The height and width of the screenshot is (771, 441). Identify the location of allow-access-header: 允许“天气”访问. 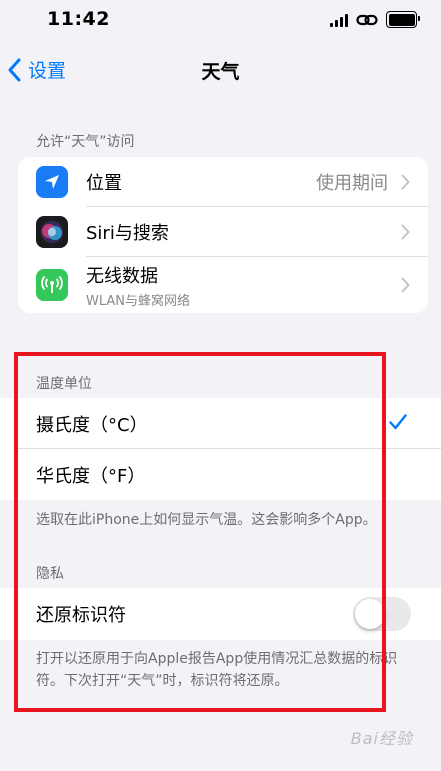
(85, 142).